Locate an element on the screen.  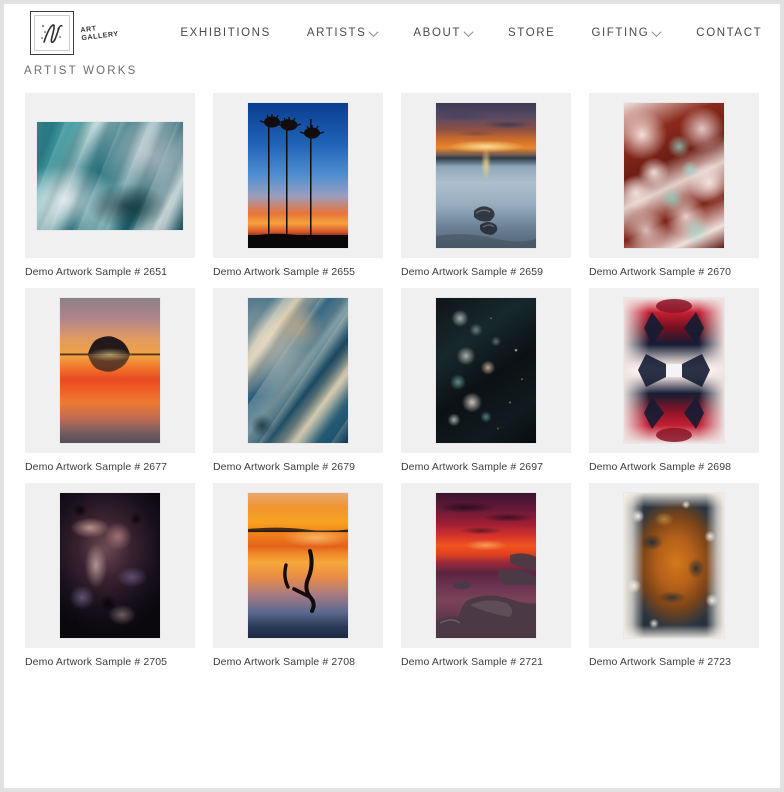
artwork-image-red-navy-symmetry is located at coordinates (674, 370).